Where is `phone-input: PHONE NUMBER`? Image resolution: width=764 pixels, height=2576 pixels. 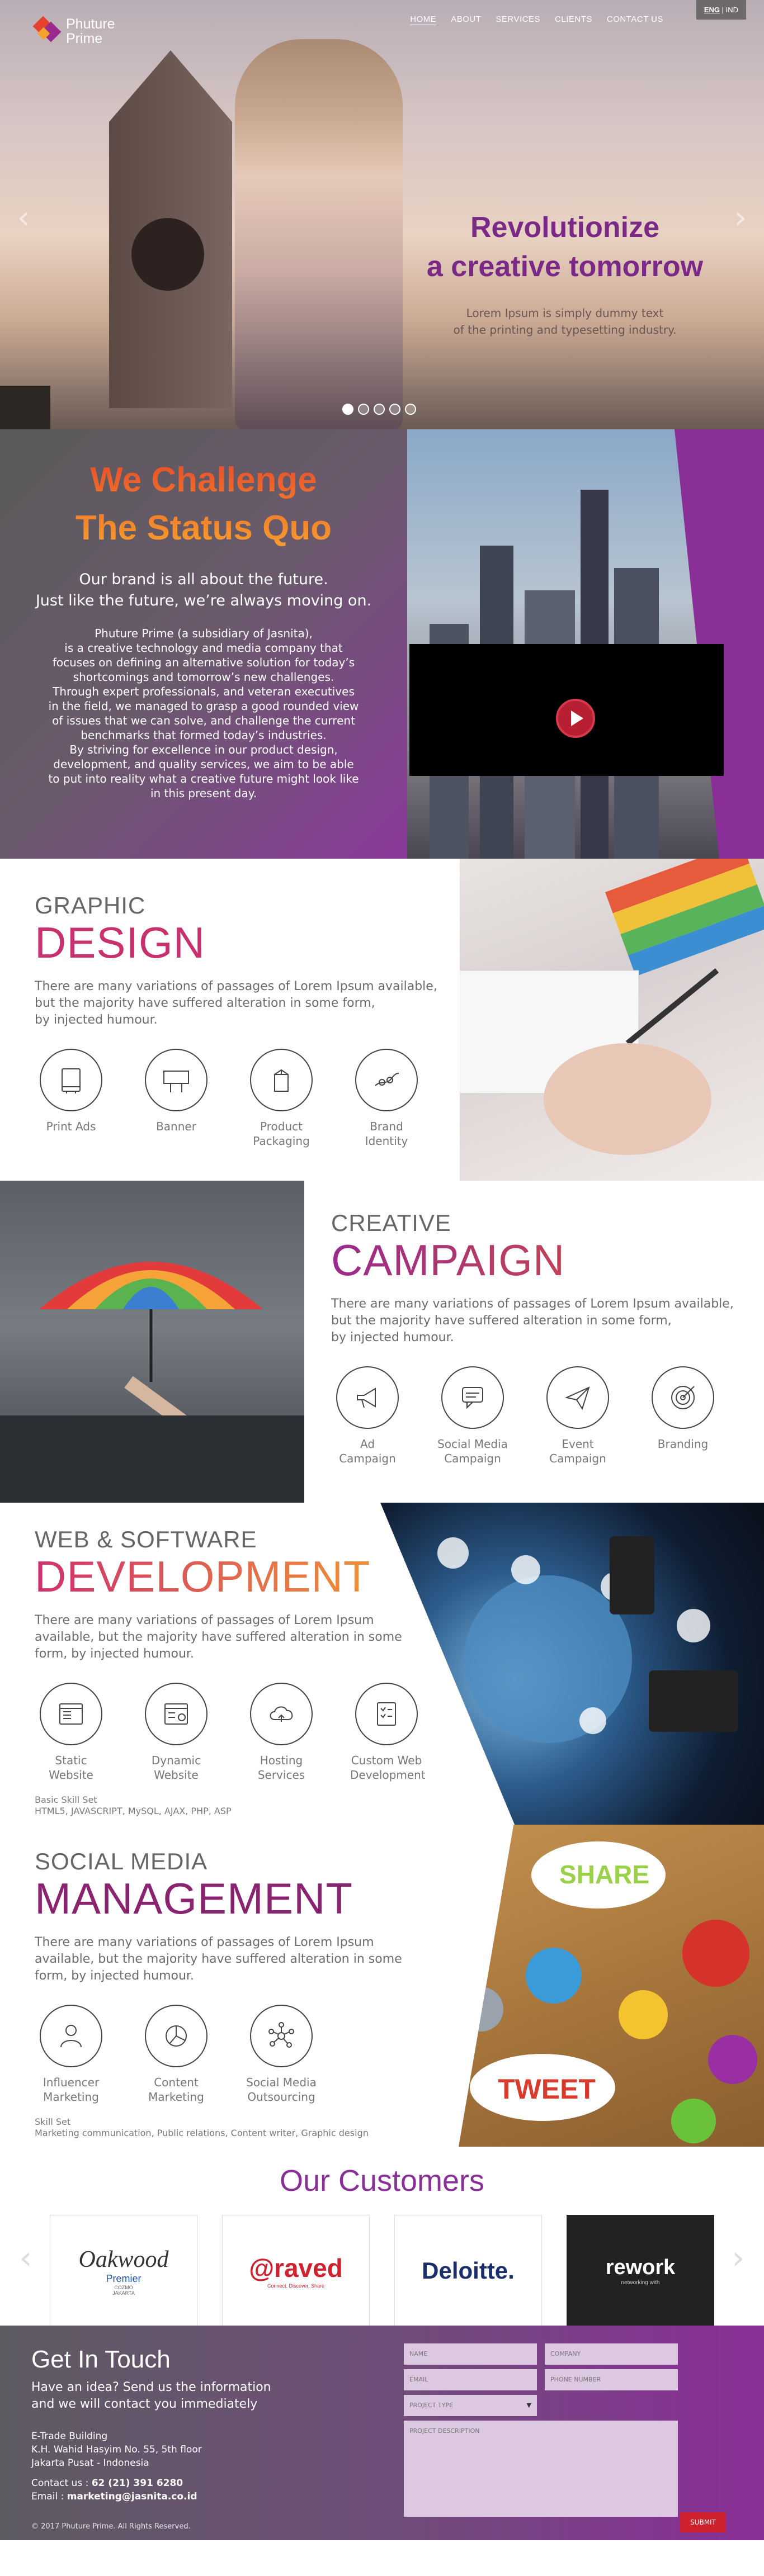 phone-input: PHONE NUMBER is located at coordinates (611, 2380).